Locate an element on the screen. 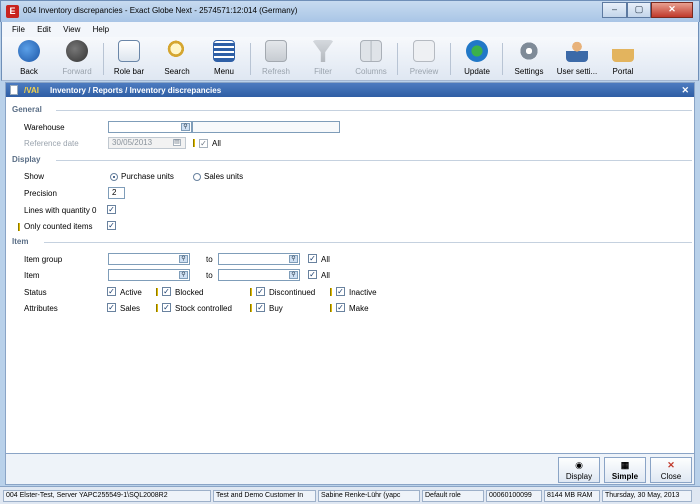 The width and height of the screenshot is (700, 504). only-counted-checkbox: ✓ is located at coordinates (111, 225).